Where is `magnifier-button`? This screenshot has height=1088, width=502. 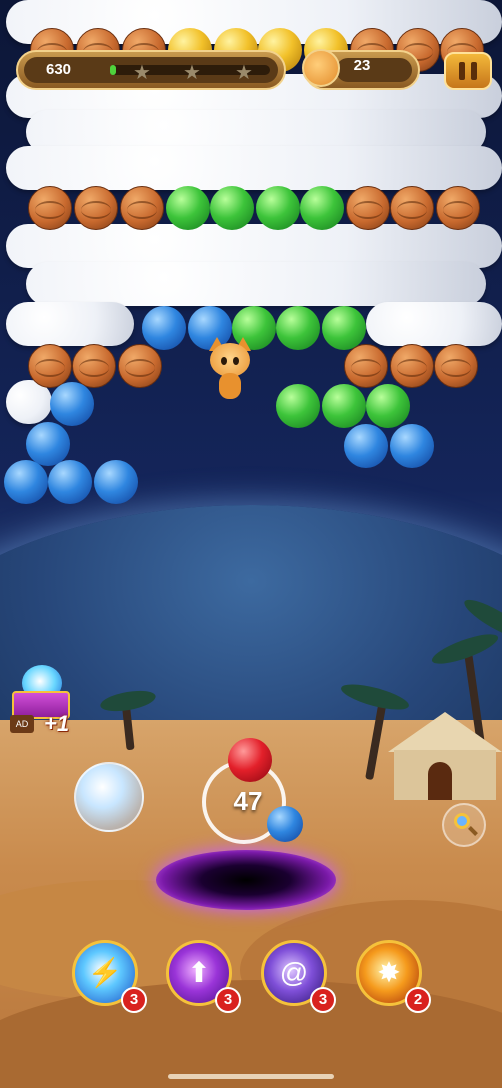
magnifier-button is located at coordinates (464, 825).